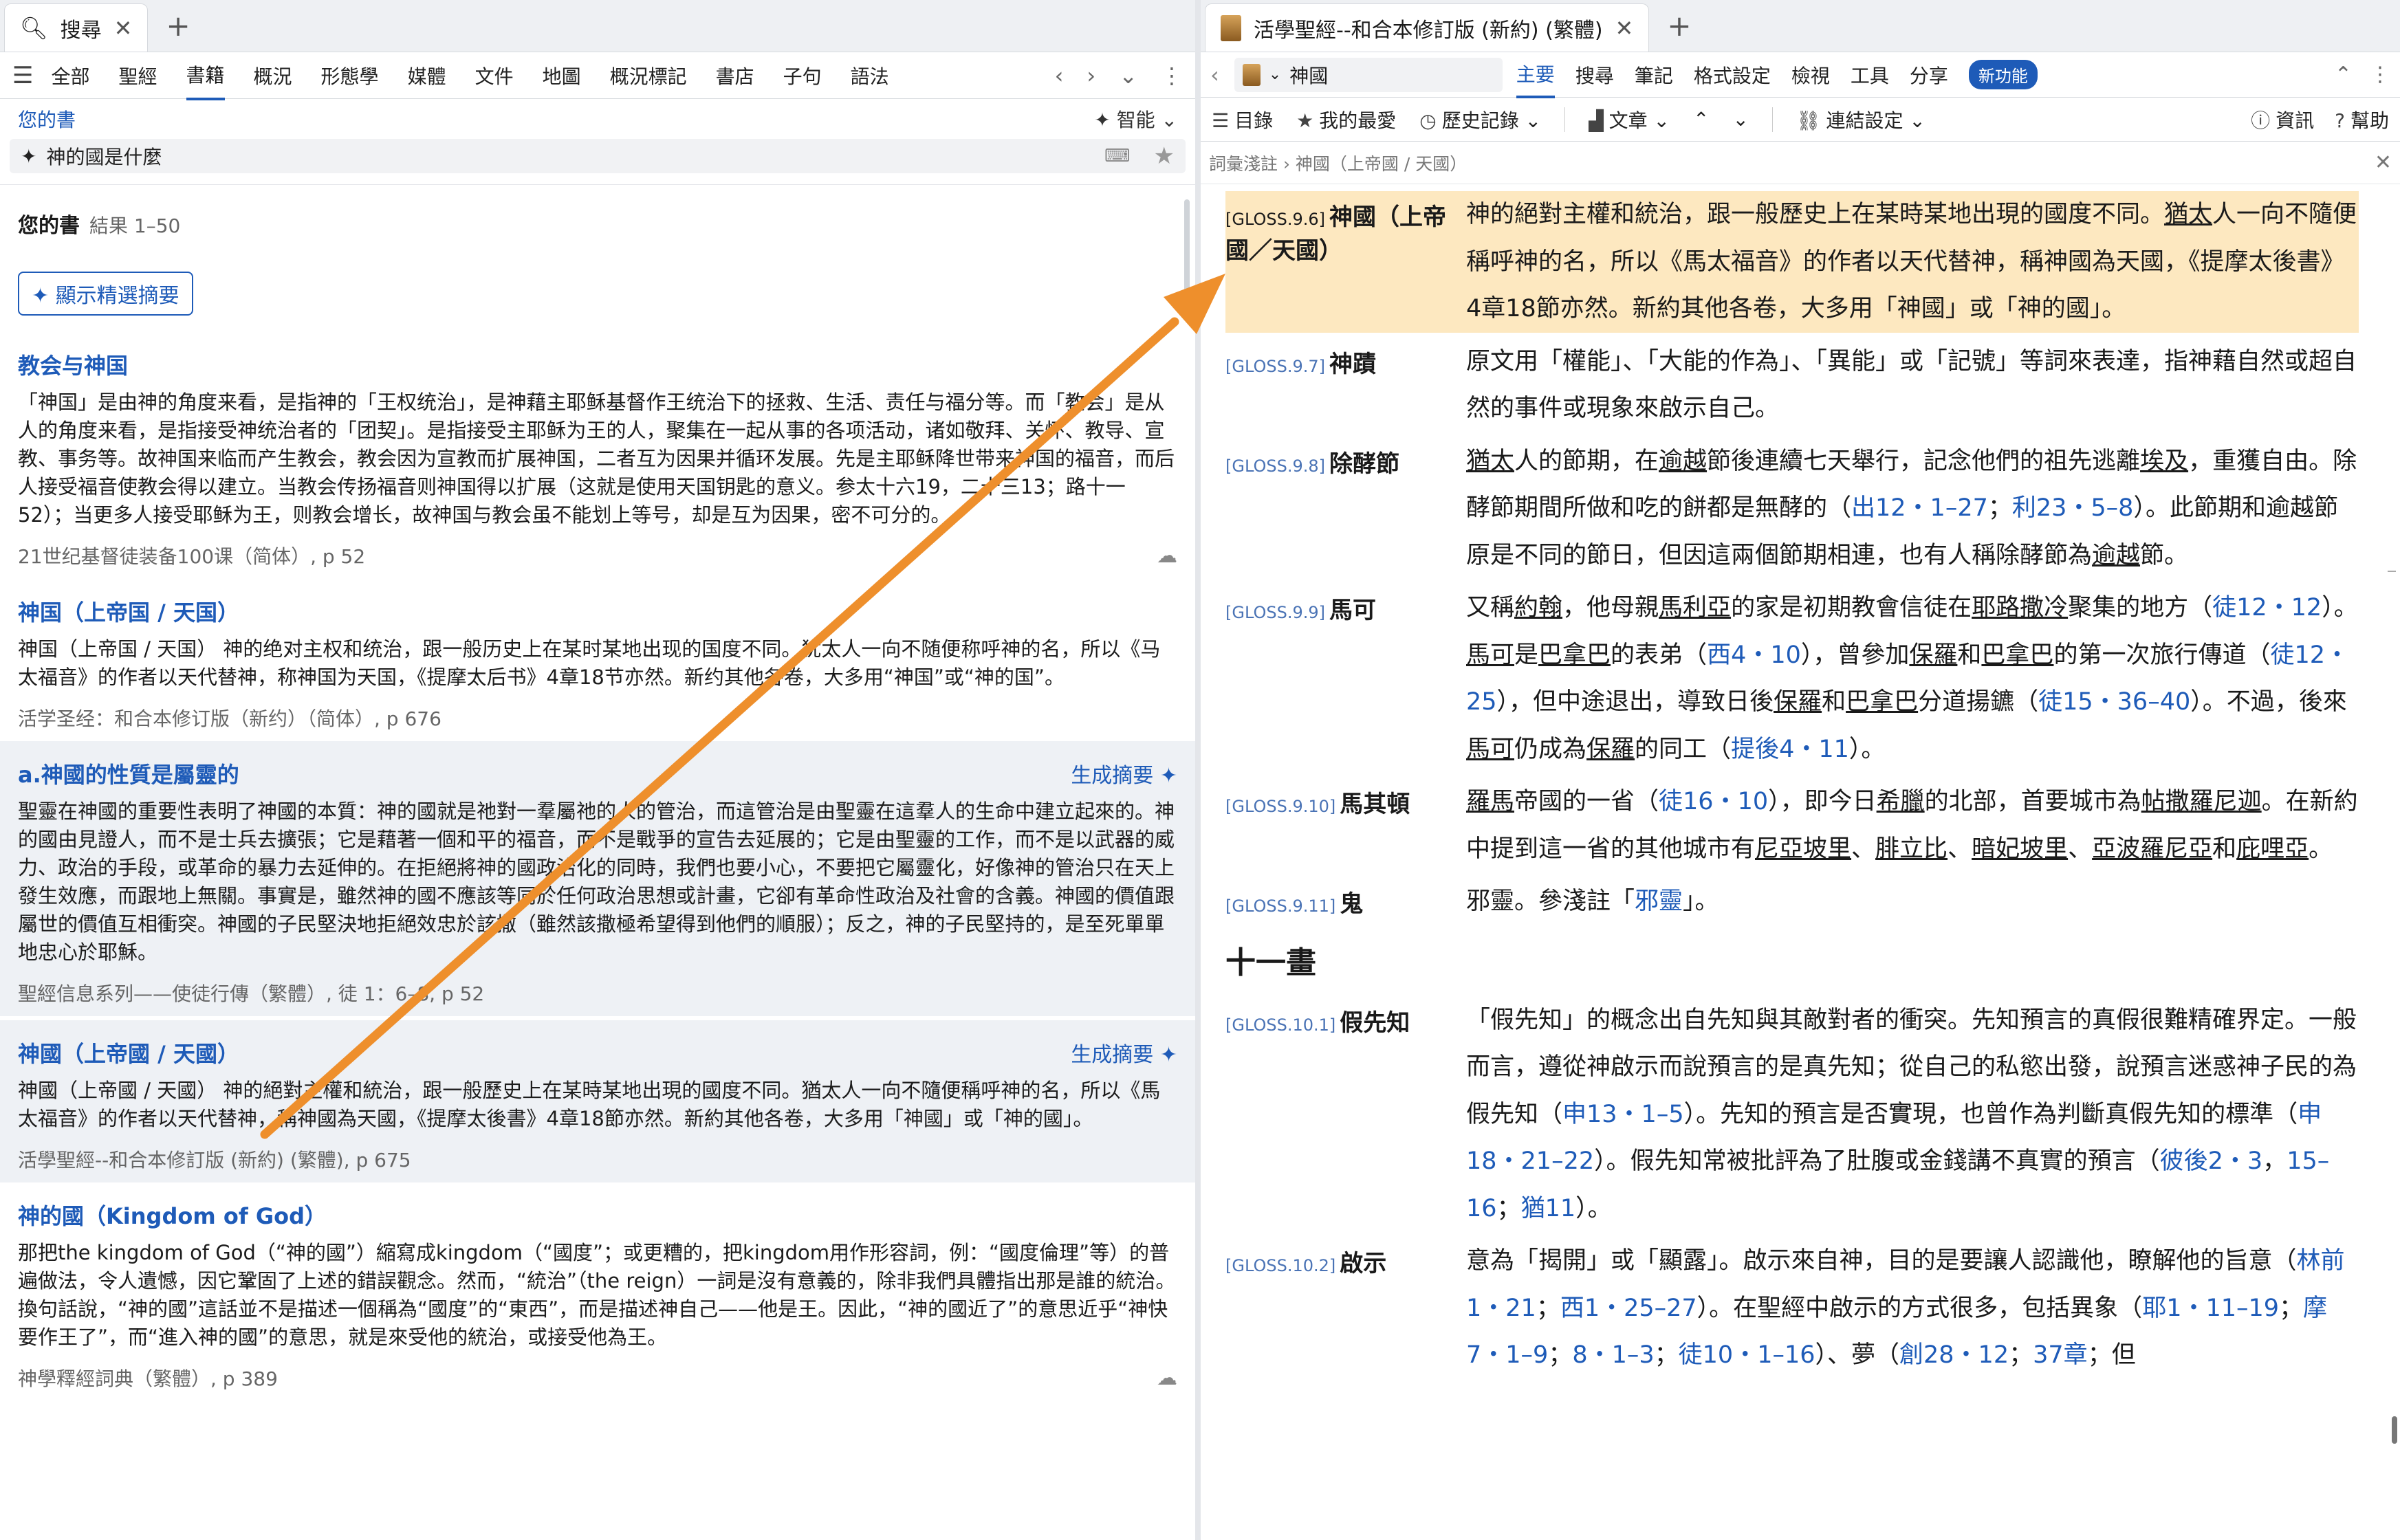 The image size is (2400, 1540). Describe the element at coordinates (1345, 385) in the screenshot. I see `entry-heading: [GLOSS.9.7] 神蹟` at that location.